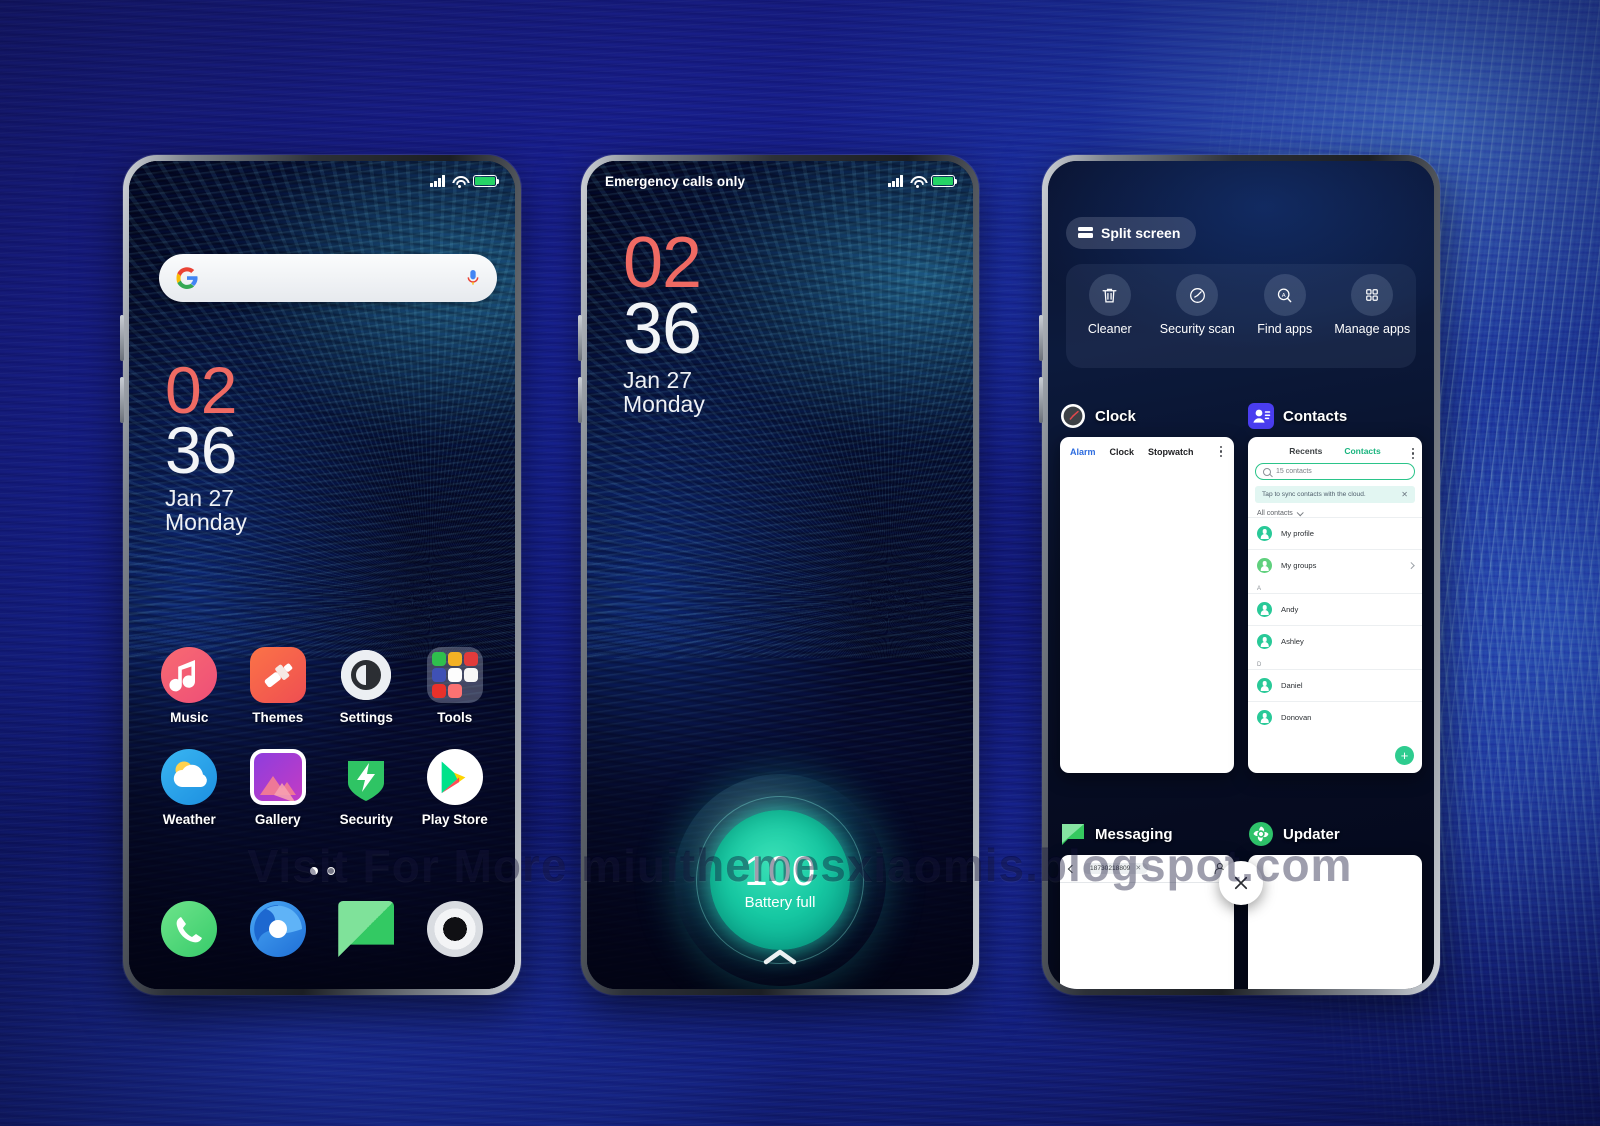 Image resolution: width=1600 pixels, height=1126 pixels. I want to click on contact-list-item: Ashley, so click(1335, 641).